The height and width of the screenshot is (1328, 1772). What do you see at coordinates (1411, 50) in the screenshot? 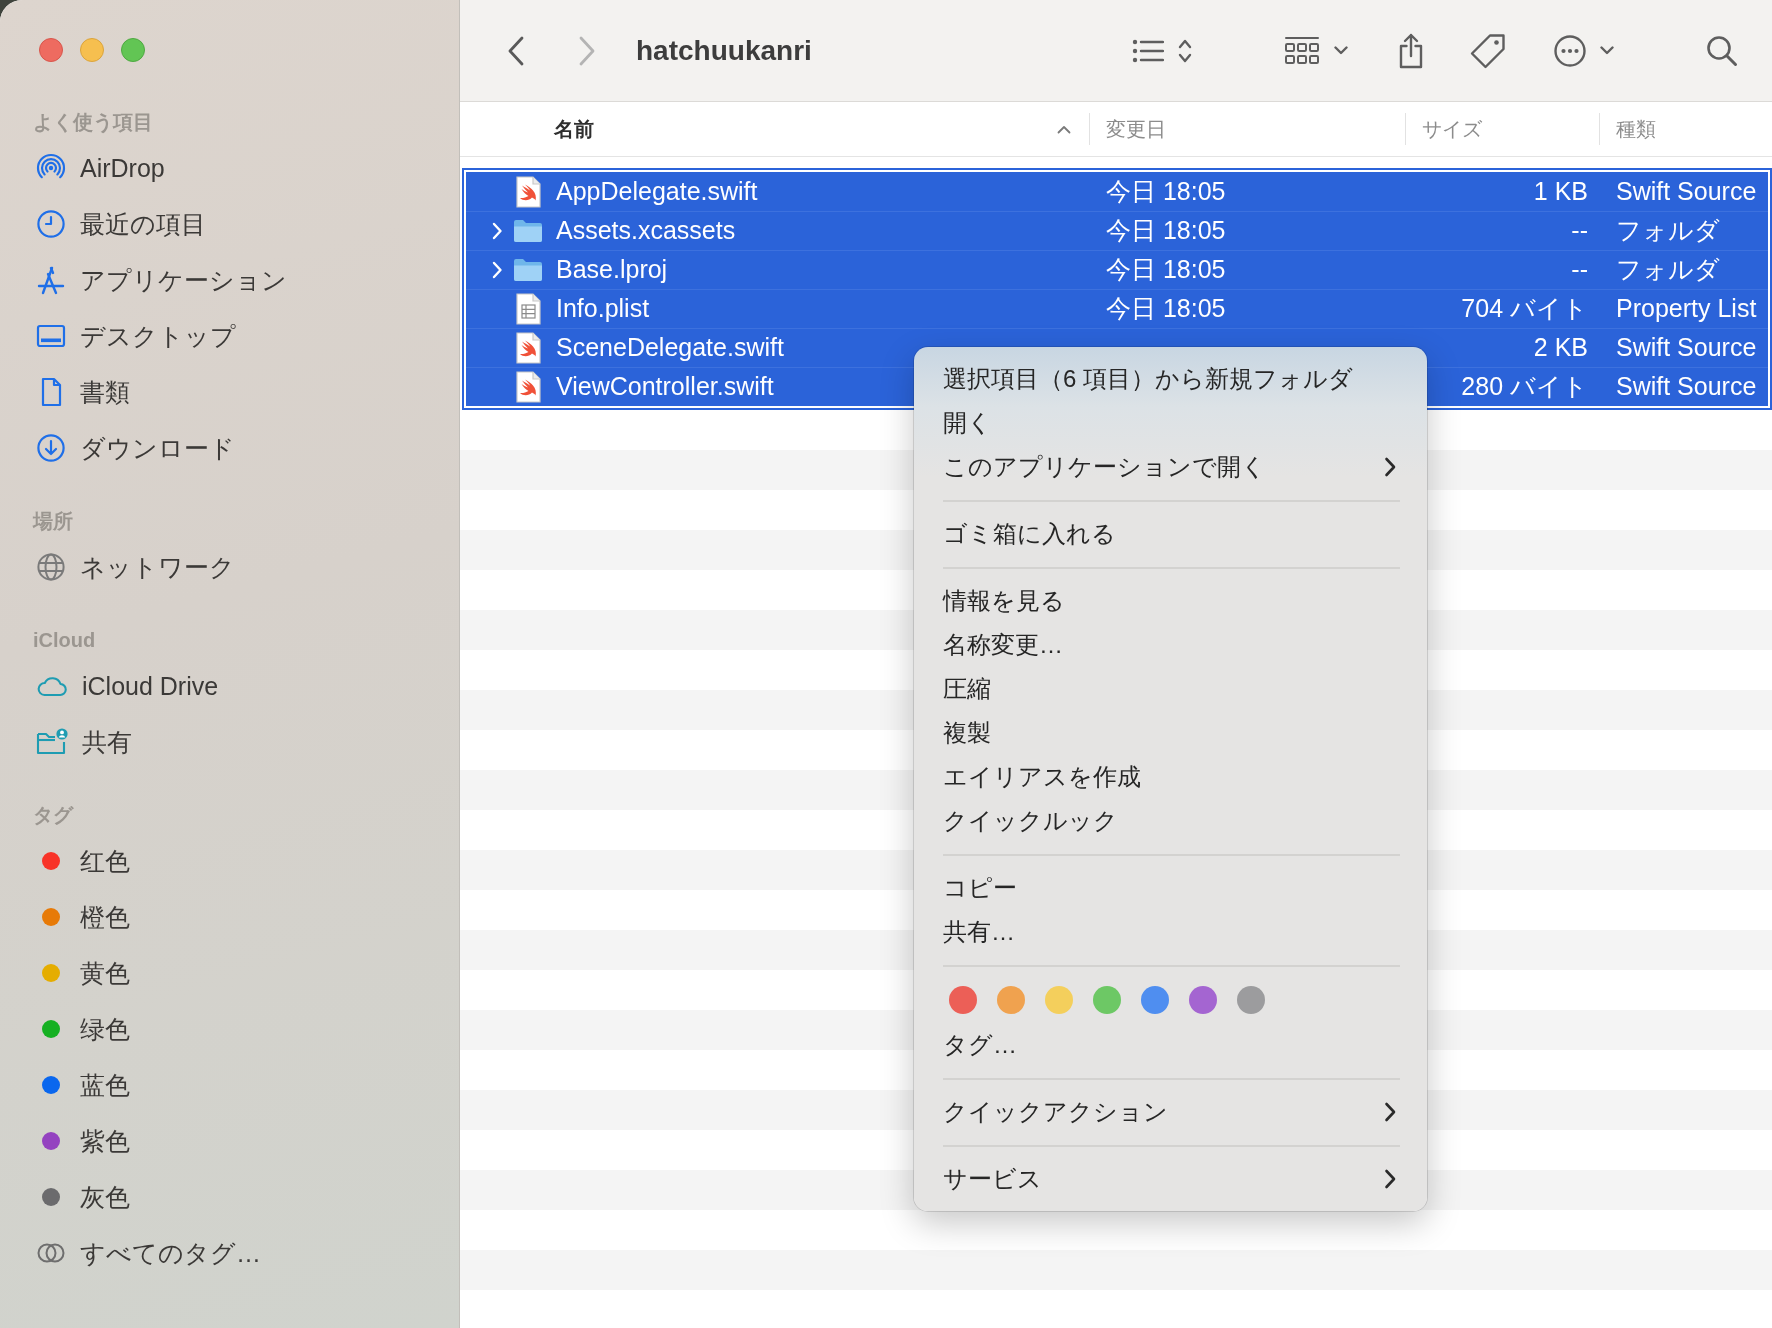
I see `share-icon` at bounding box center [1411, 50].